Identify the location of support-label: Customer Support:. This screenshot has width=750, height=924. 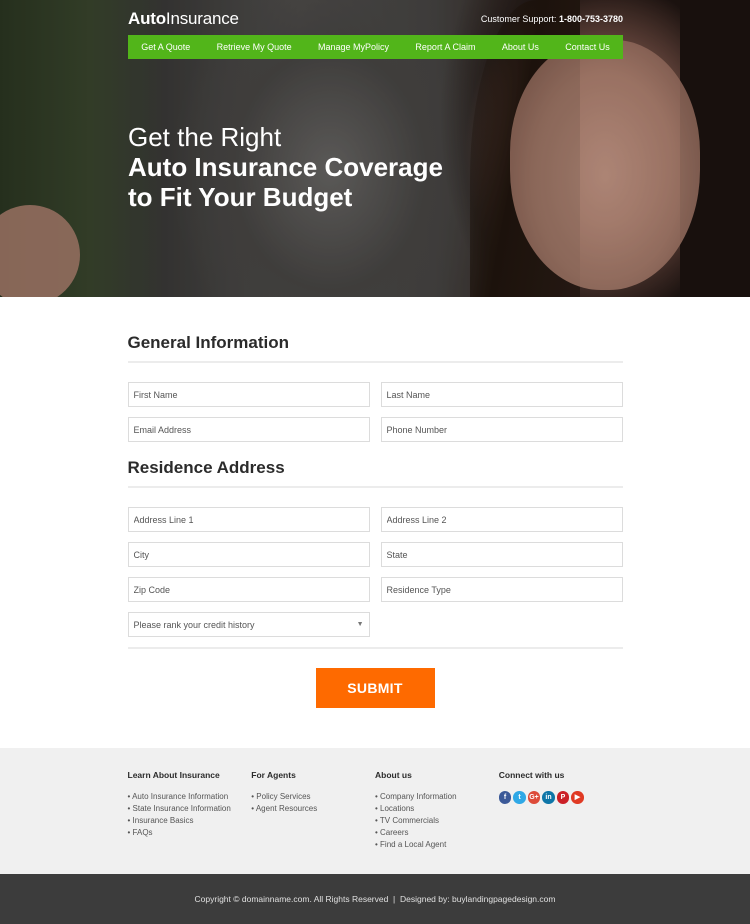
(518, 19).